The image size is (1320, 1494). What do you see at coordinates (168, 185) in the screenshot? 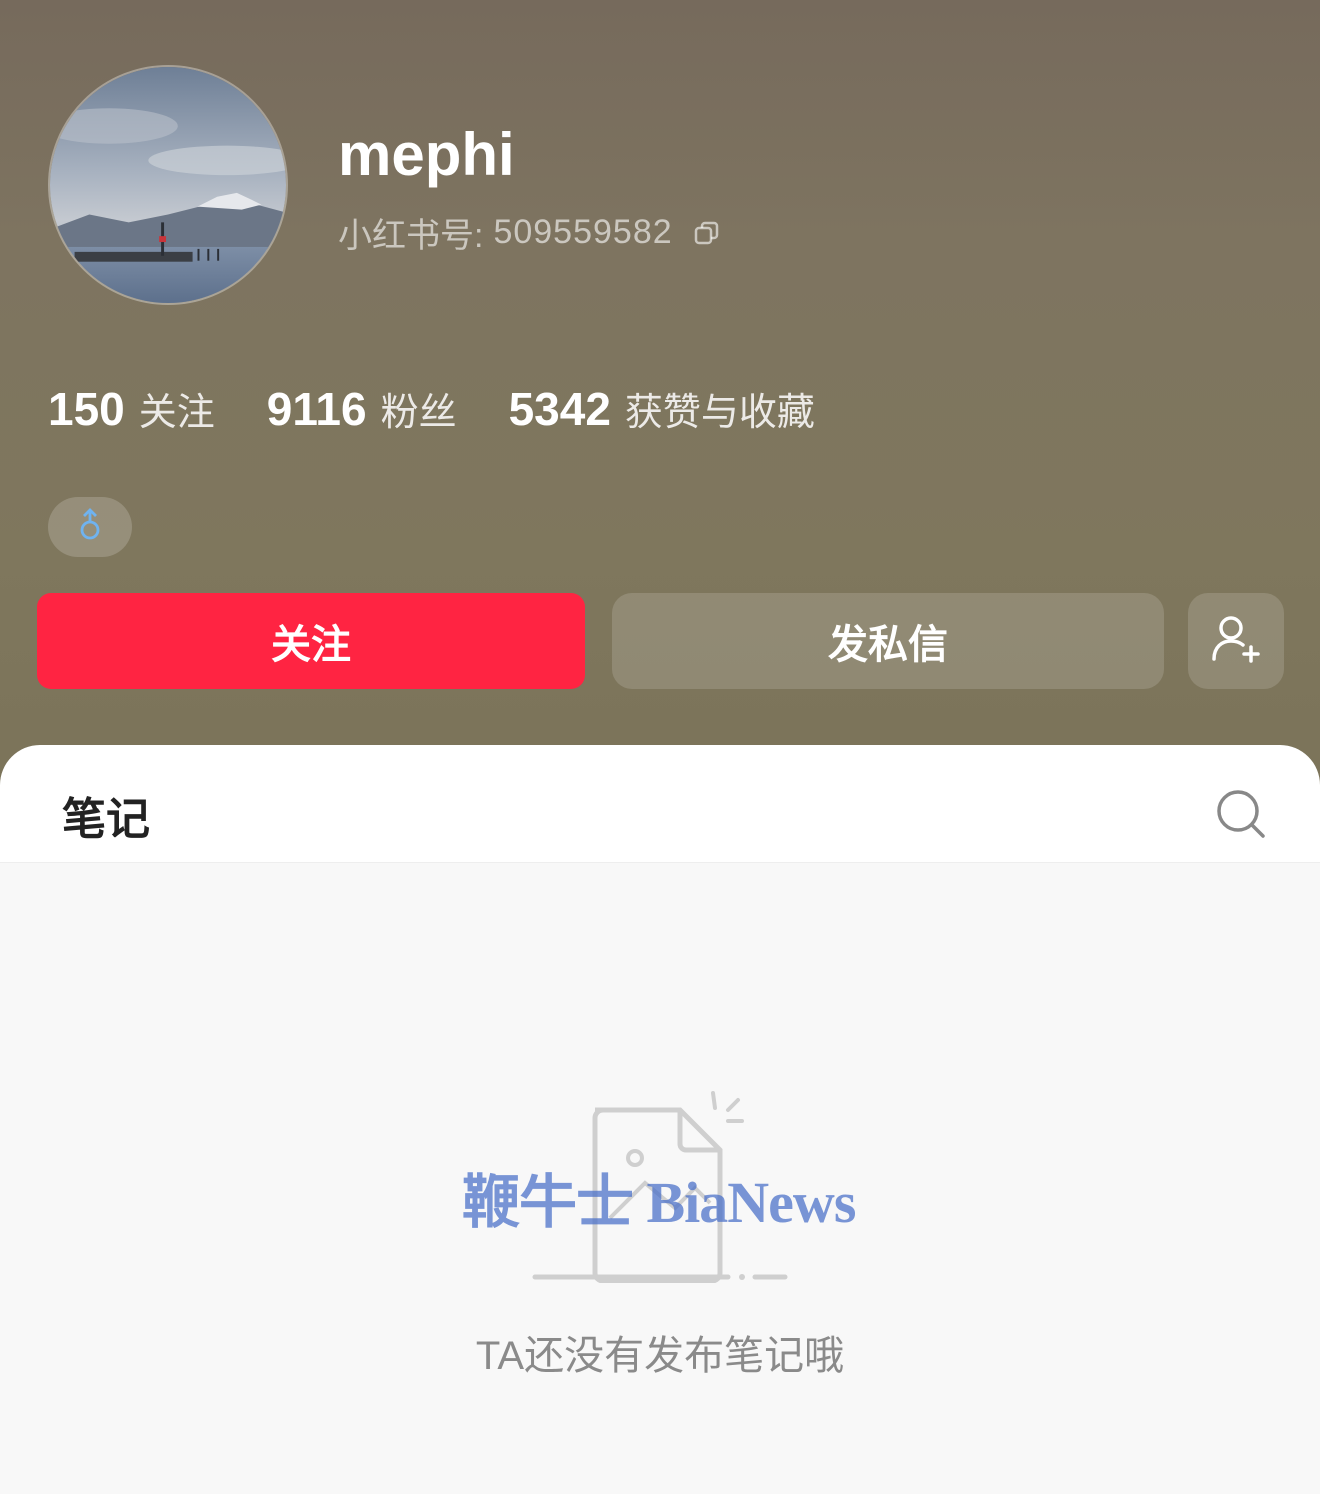
I see `avatar` at bounding box center [168, 185].